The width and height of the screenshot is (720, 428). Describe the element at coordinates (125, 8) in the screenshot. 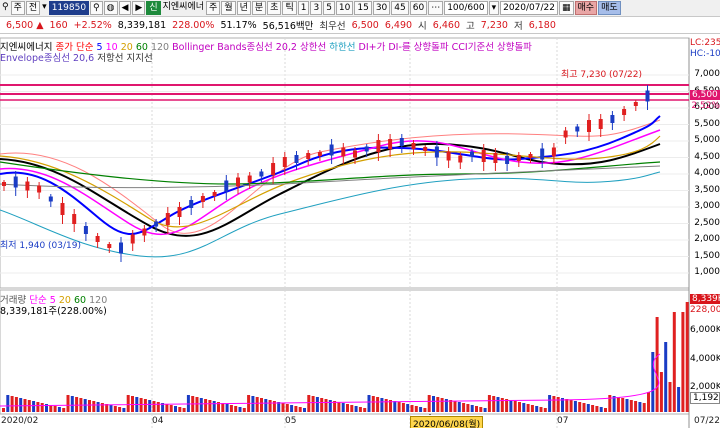

I see `back-arrow-icon: ◀` at that location.